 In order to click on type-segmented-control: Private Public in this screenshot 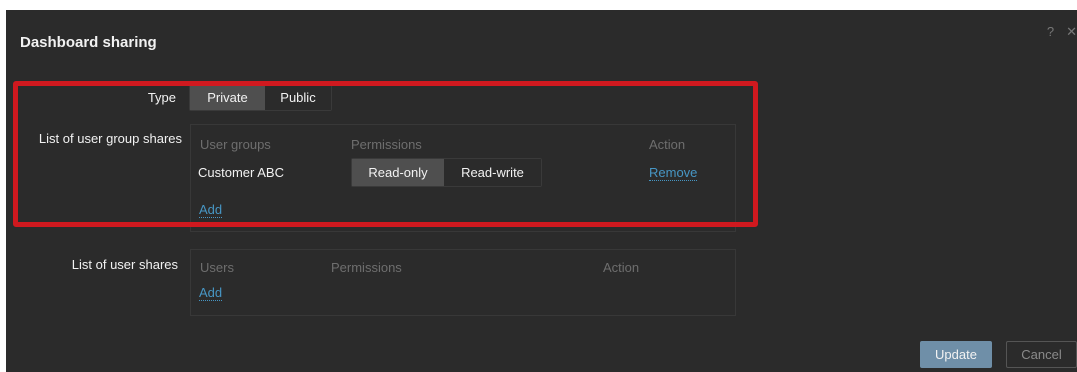, I will do `click(260, 97)`.